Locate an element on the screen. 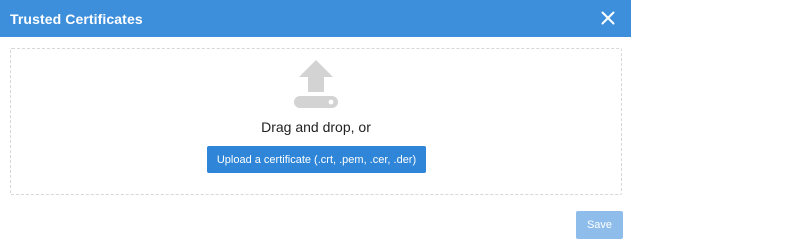  close-icon is located at coordinates (608, 18).